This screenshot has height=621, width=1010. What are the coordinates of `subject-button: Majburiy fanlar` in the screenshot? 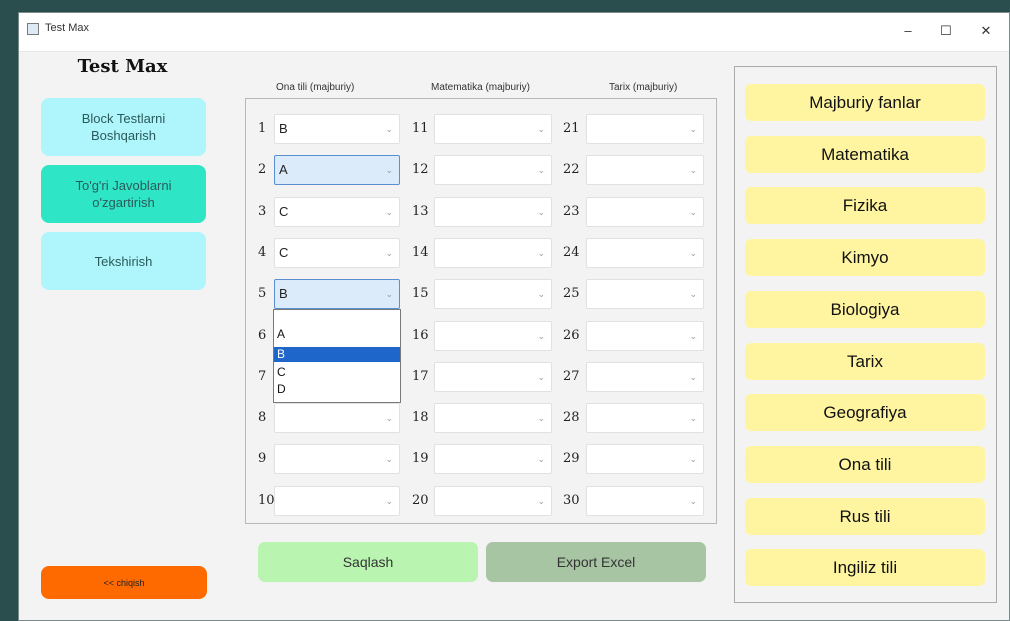 It's located at (865, 102).